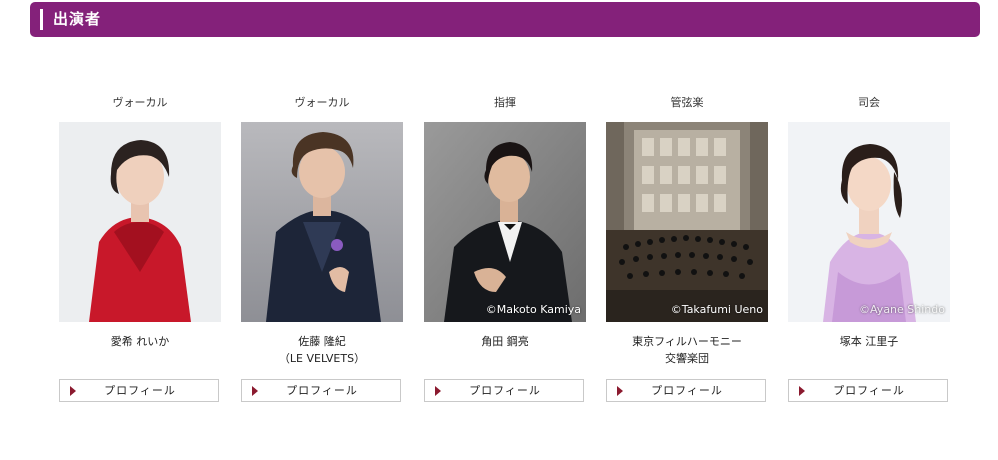 Image resolution: width=998 pixels, height=460 pixels. I want to click on performer-card: 司会 ©Ayane Shindo 塚本 江里子 プロフィール, so click(869, 252).